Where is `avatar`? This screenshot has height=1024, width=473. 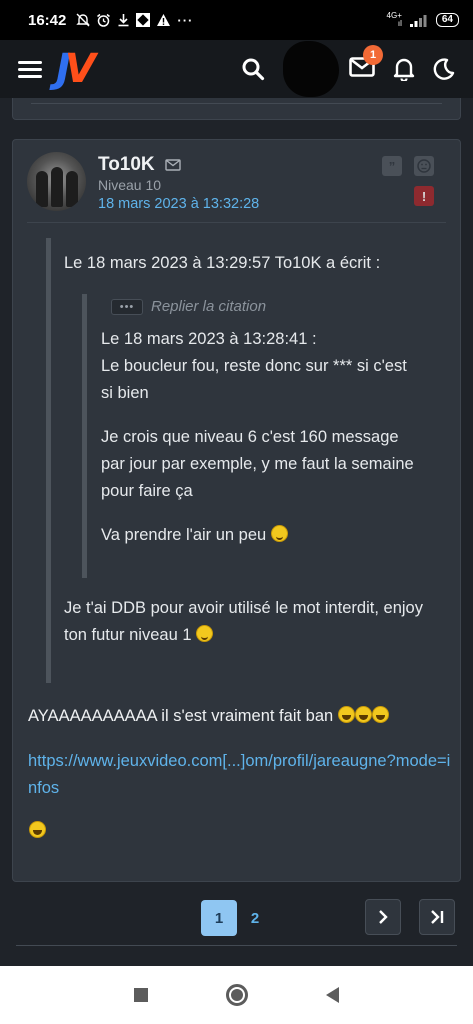
avatar is located at coordinates (311, 69).